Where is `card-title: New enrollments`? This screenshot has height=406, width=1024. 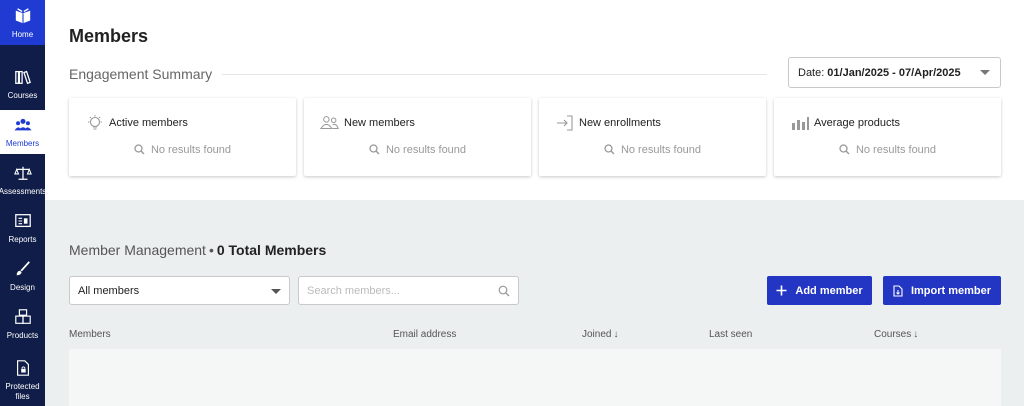 card-title: New enrollments is located at coordinates (620, 123).